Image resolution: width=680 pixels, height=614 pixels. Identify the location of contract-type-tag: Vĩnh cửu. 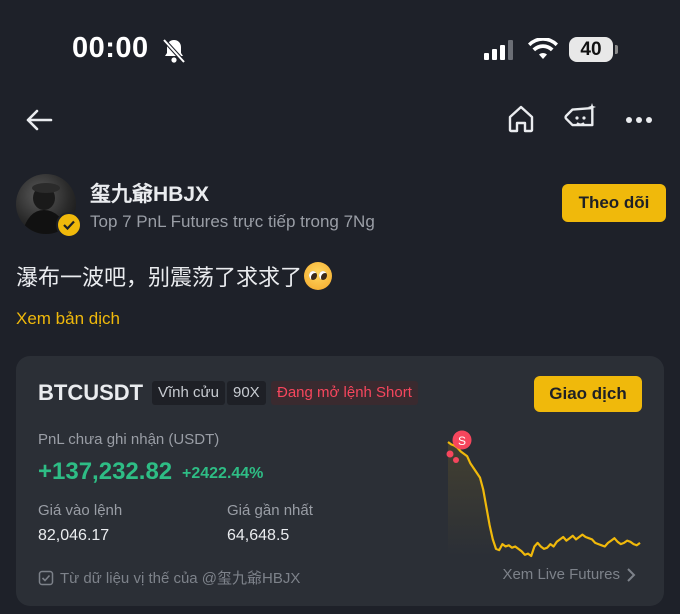
(188, 393).